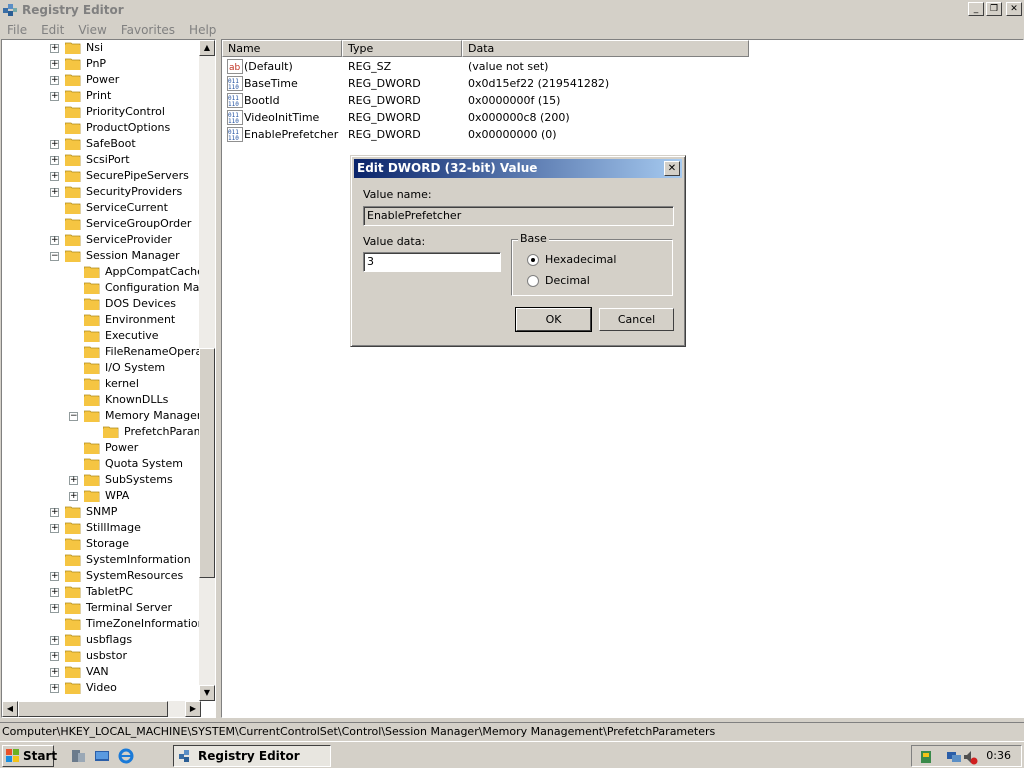  What do you see at coordinates (976, 9) in the screenshot?
I see `minimize-button: _` at bounding box center [976, 9].